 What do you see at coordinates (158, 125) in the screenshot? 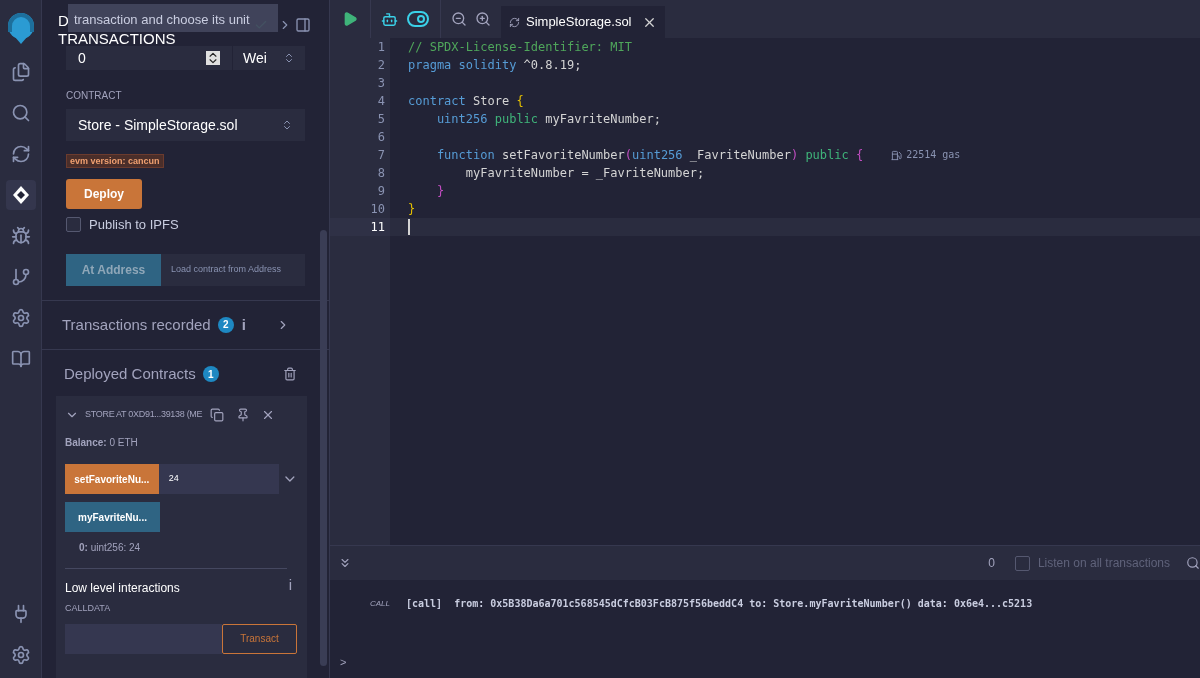
I see `contract-value: Store - SimpleStorage.sol` at bounding box center [158, 125].